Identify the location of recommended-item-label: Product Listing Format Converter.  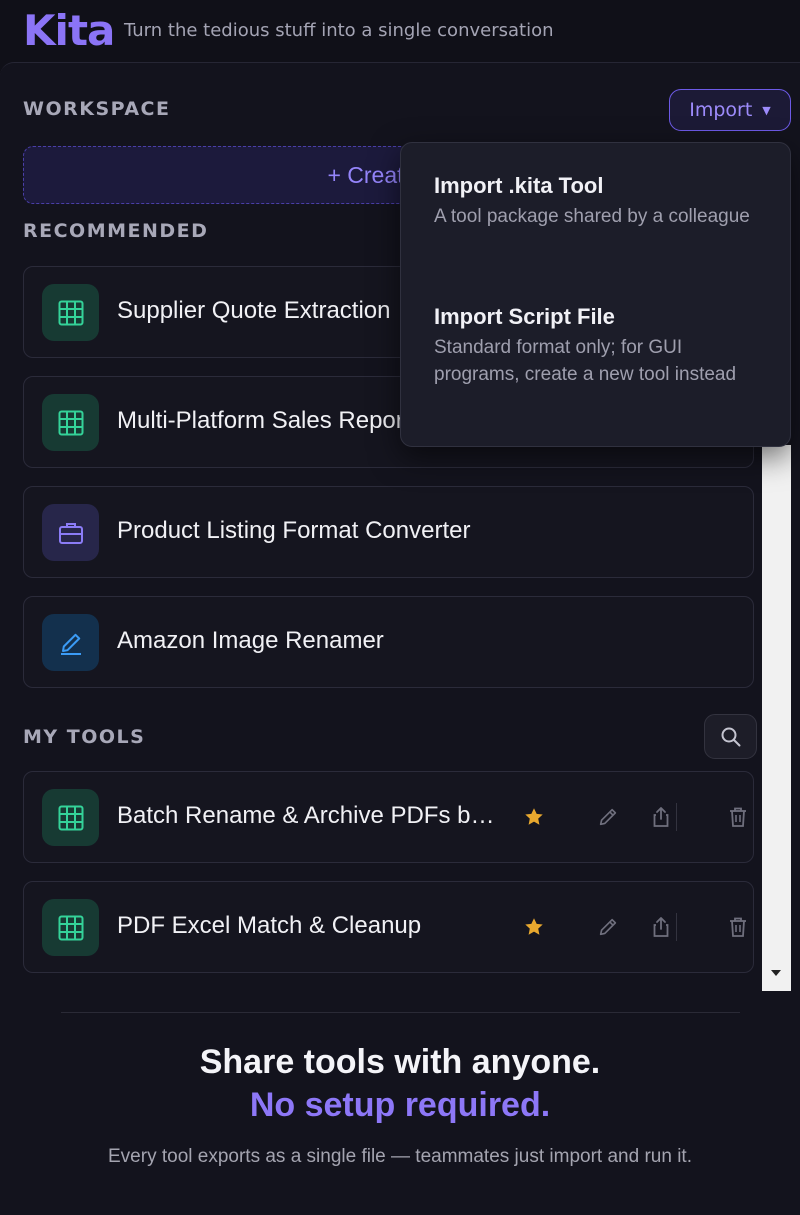
(294, 530).